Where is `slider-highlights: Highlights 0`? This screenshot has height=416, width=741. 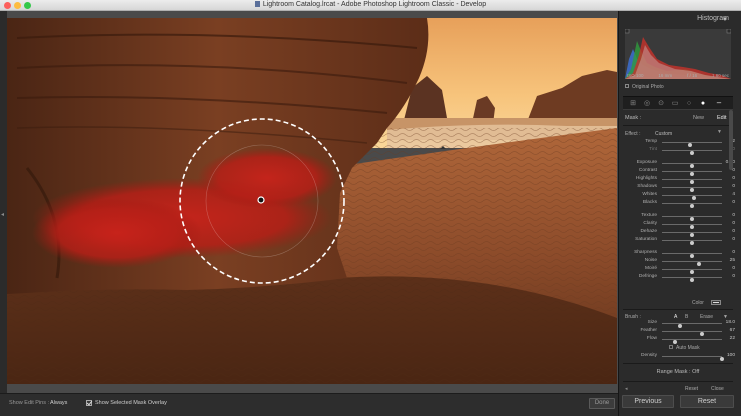 slider-highlights: Highlights 0 is located at coordinates (679, 180).